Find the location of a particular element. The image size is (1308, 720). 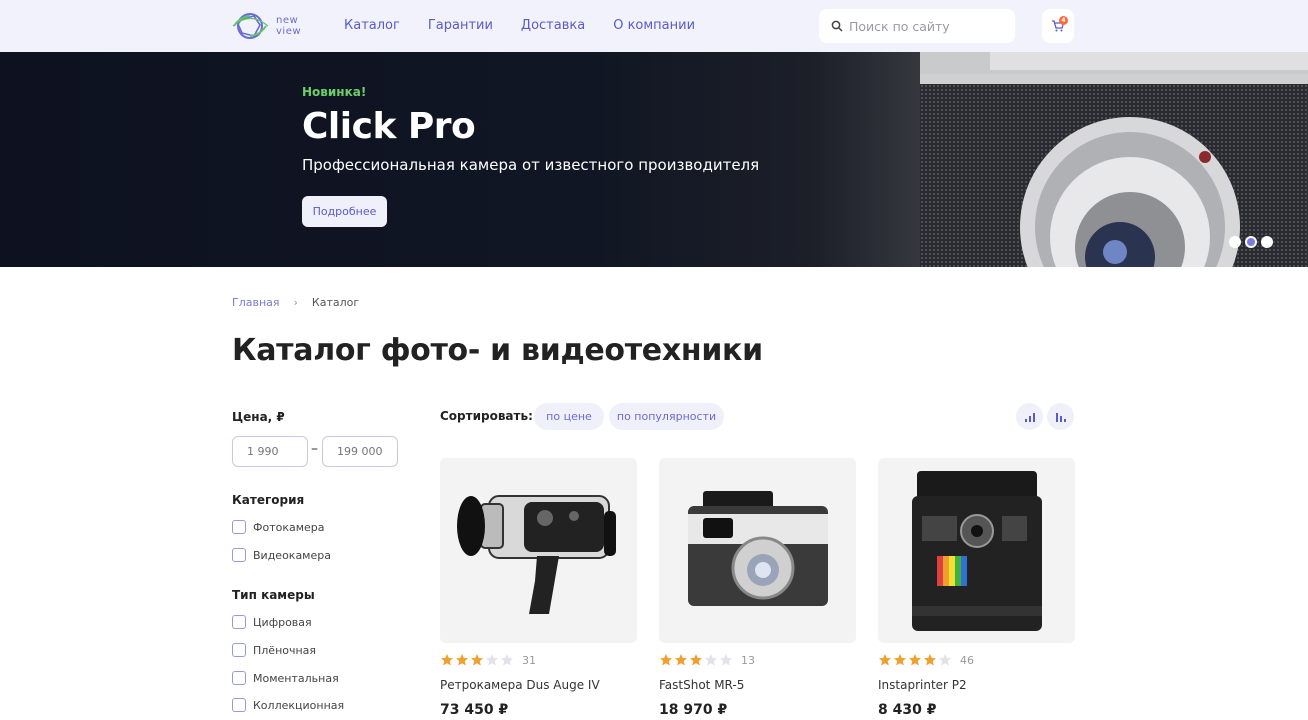

cart-button: 4 is located at coordinates (1058, 26).